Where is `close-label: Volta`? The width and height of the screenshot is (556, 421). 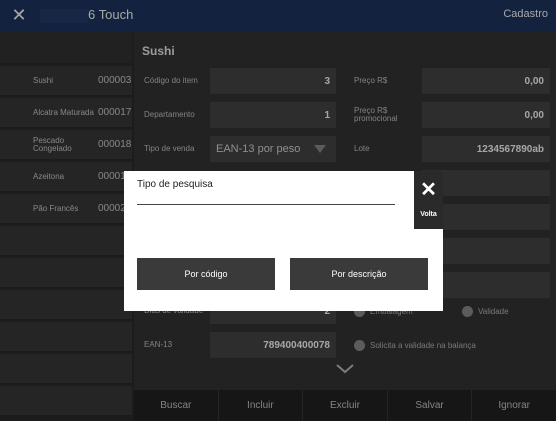
close-label: Volta is located at coordinates (428, 214).